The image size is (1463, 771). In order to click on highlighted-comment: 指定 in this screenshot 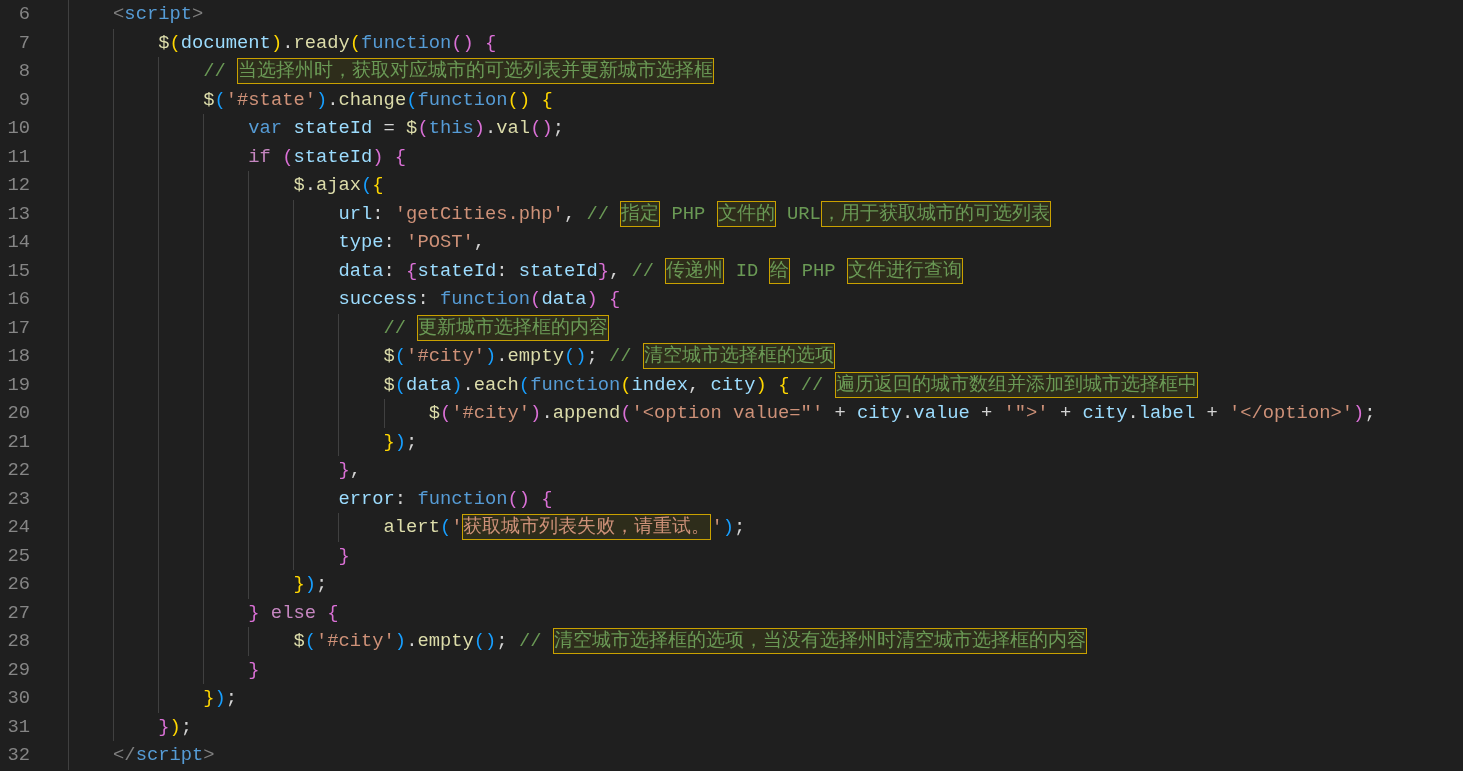, I will do `click(640, 213)`.